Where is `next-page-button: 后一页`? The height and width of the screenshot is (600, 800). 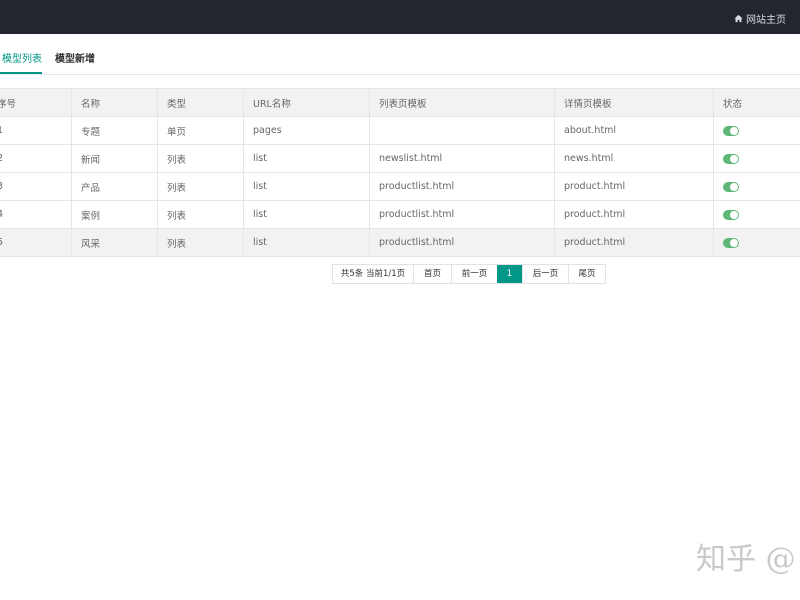 next-page-button: 后一页 is located at coordinates (545, 274).